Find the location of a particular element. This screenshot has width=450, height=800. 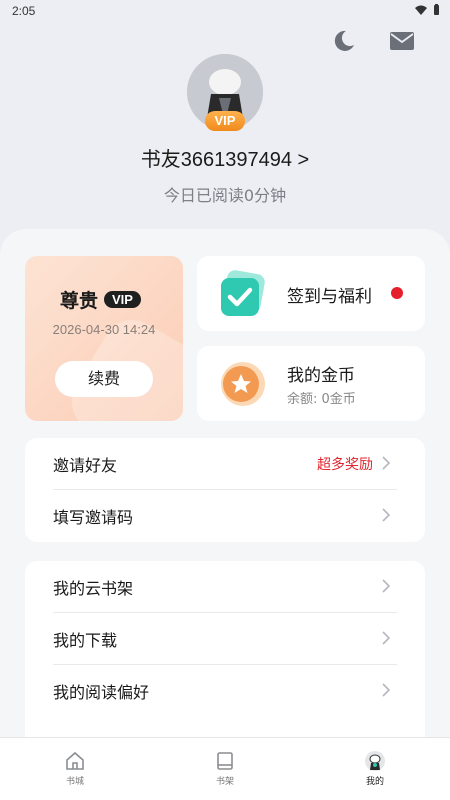

night-mode-button is located at coordinates (344, 41).